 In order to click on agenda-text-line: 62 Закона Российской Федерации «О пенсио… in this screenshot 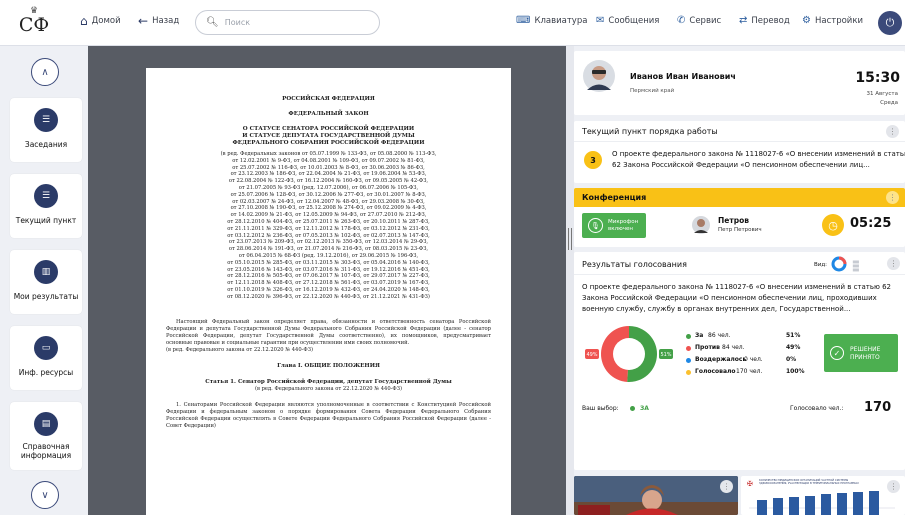, I will do `click(741, 165)`.